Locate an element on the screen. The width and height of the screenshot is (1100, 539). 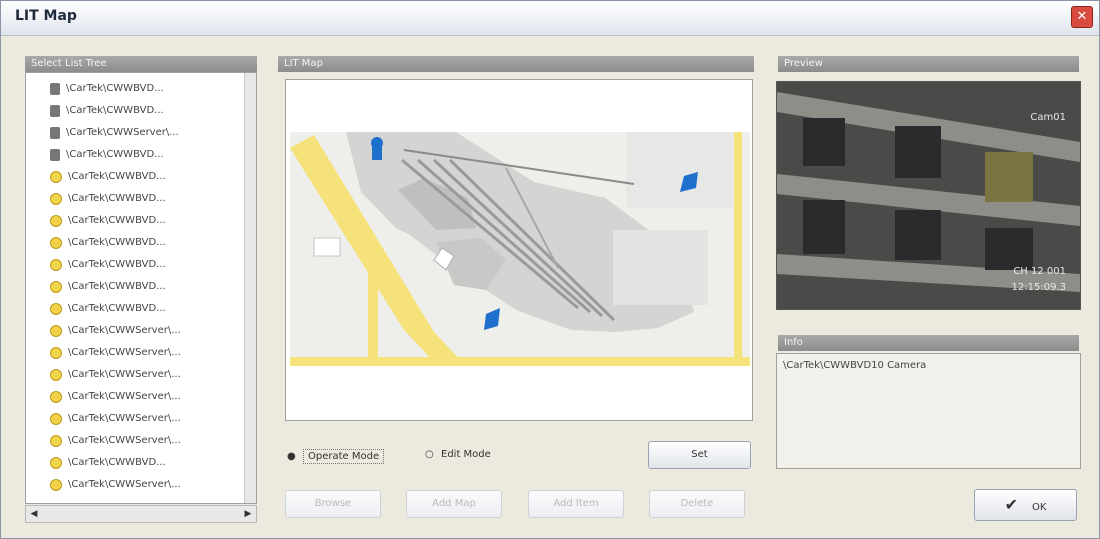
camera-timestamp-date: CH 12 001 is located at coordinates (1039, 271).